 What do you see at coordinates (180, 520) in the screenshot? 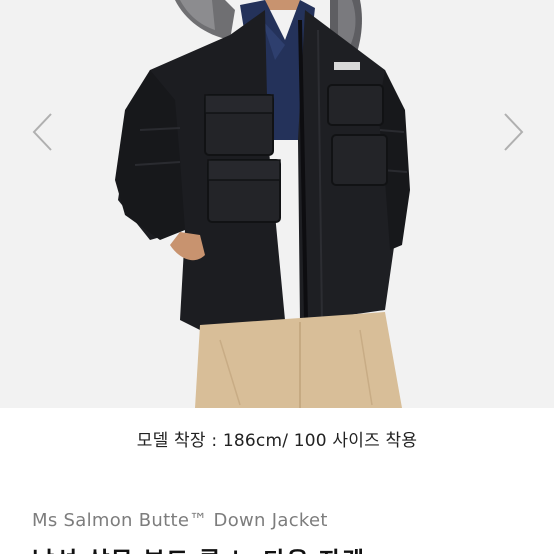
I see `product-name-english: Ms Salmon Butte™ Down Jacket` at bounding box center [180, 520].